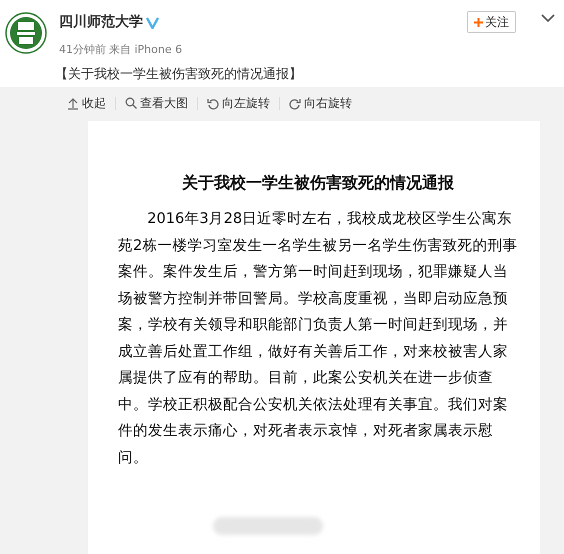 The image size is (564, 554). Describe the element at coordinates (101, 22) in the screenshot. I see `account-name: 四川师范大学` at that location.